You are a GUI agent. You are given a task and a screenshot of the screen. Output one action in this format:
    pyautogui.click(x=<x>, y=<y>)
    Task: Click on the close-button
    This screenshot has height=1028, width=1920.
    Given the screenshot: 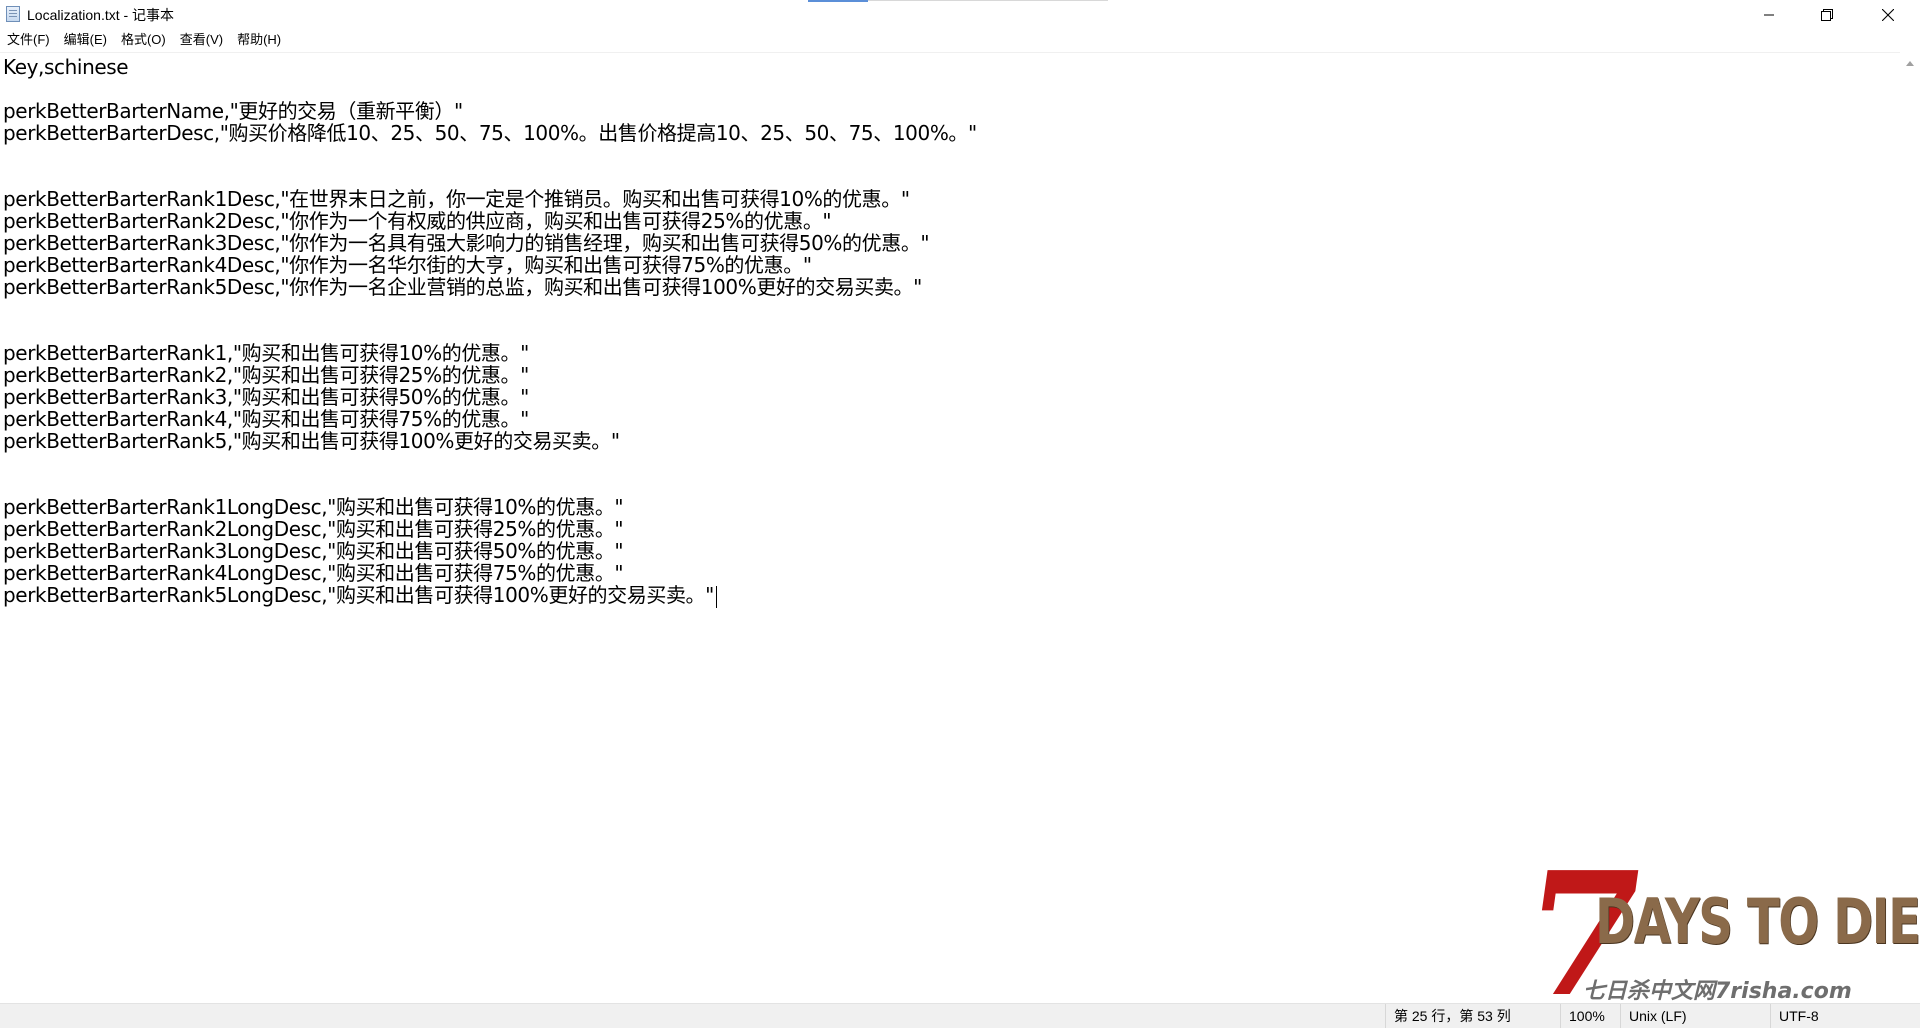 What is the action you would take?
    pyautogui.click(x=1888, y=14)
    